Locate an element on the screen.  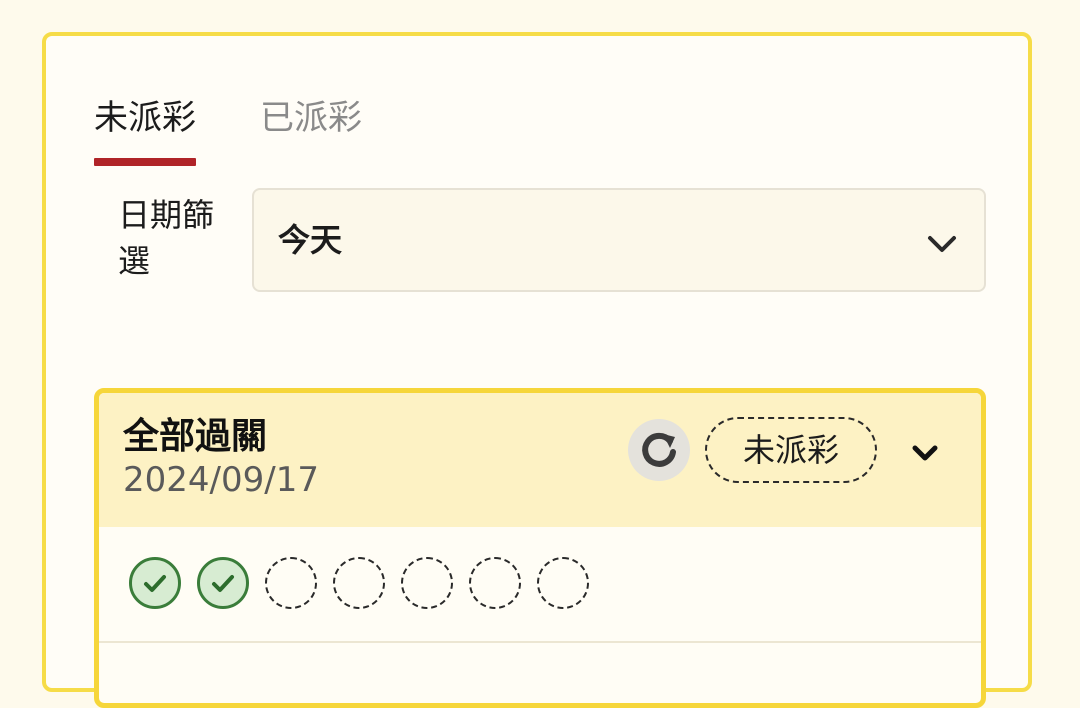
refresh-icon is located at coordinates (659, 449).